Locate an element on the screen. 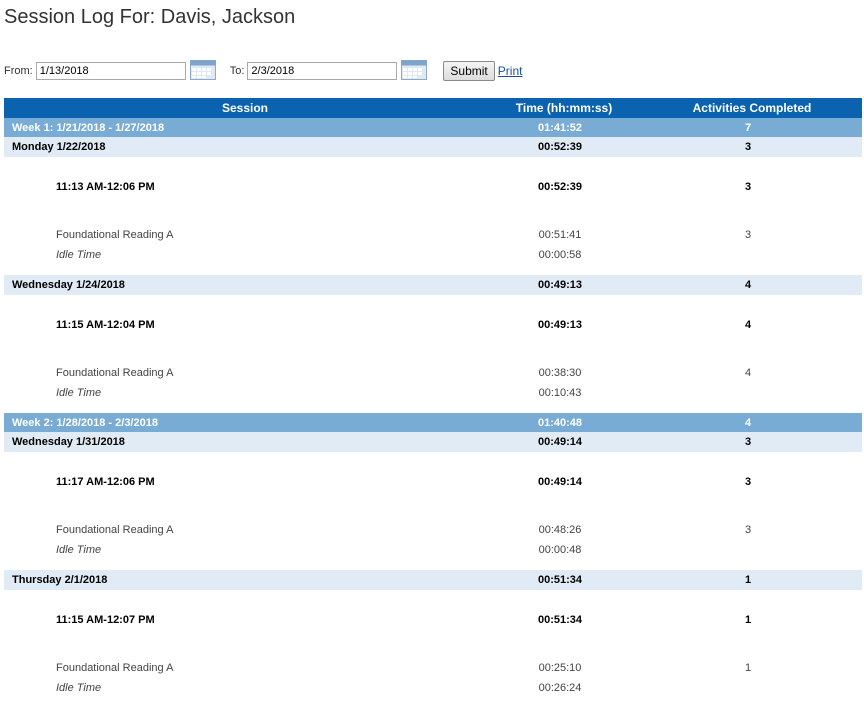  day-row: Wednesday 1/31/2018 00:49:14 3 is located at coordinates (433, 442).